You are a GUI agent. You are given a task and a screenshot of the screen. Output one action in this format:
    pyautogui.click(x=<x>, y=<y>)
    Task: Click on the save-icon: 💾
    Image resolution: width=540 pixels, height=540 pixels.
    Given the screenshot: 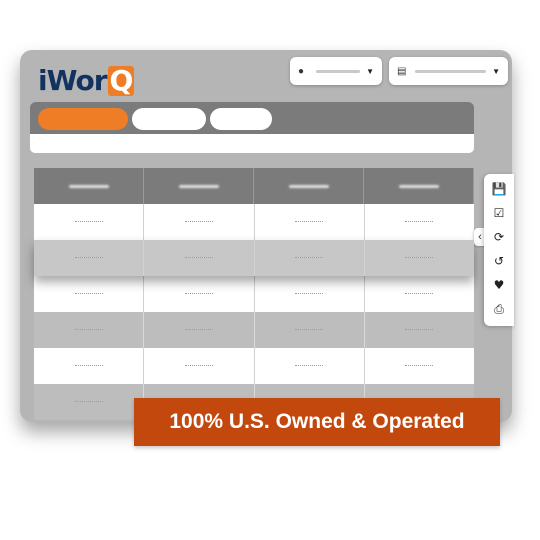 What is the action you would take?
    pyautogui.click(x=499, y=189)
    